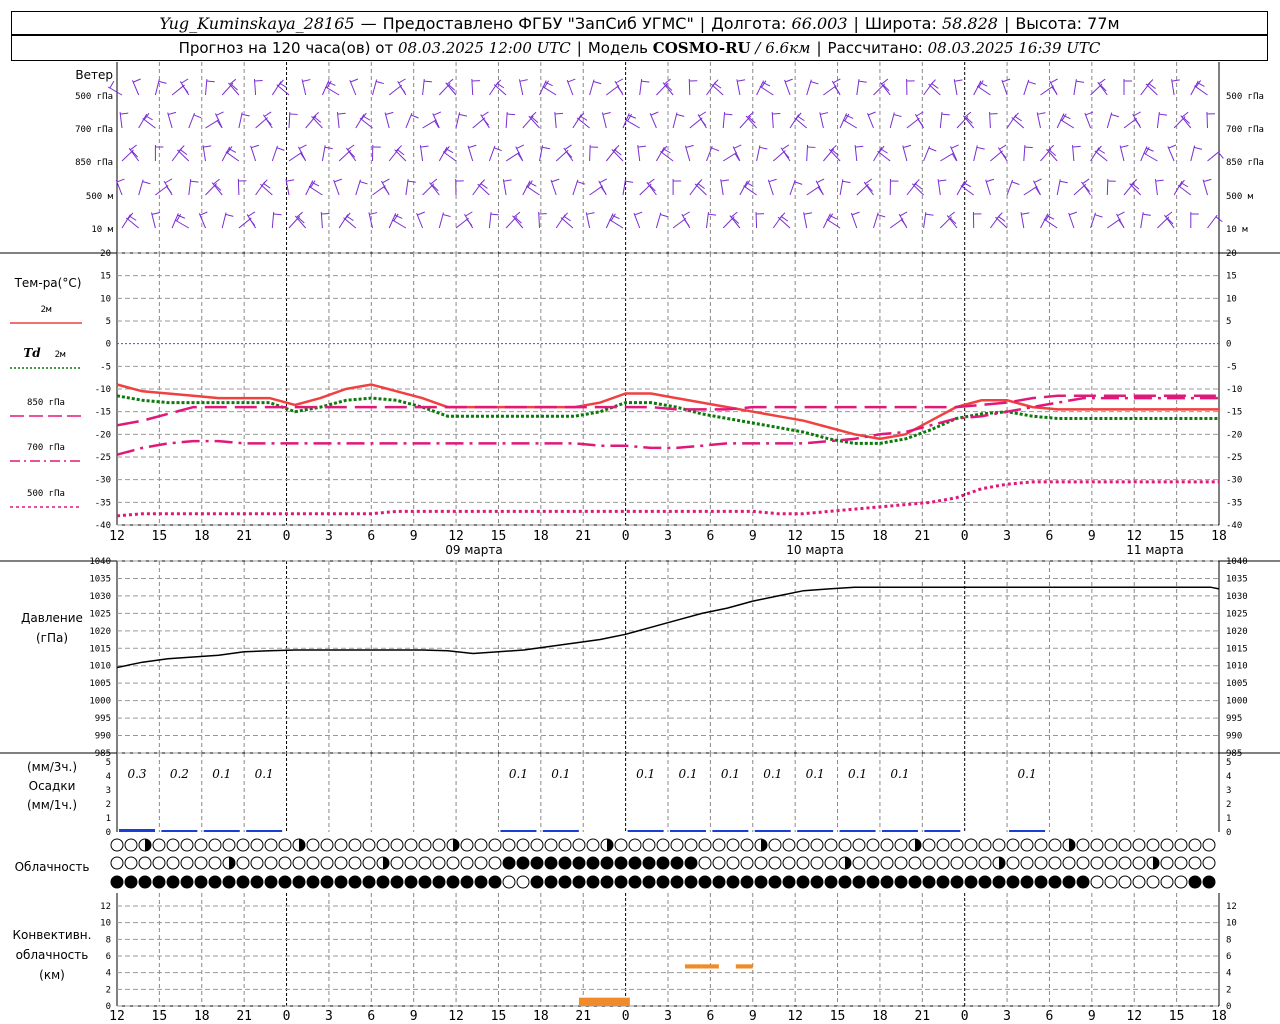 This screenshot has height=1024, width=1280. Describe the element at coordinates (456, 536) in the screenshot. I see `temp-xtick: 12` at that location.